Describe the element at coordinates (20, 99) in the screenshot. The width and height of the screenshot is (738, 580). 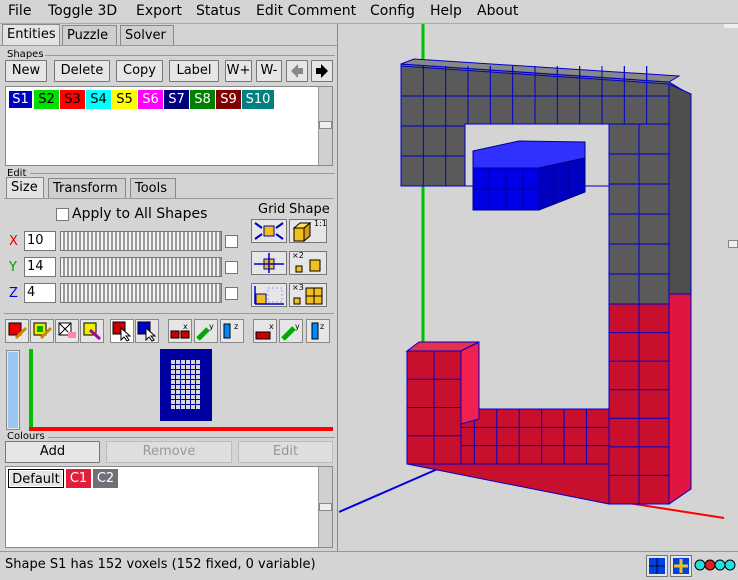
I see `shape-swatch-s1: S1` at that location.